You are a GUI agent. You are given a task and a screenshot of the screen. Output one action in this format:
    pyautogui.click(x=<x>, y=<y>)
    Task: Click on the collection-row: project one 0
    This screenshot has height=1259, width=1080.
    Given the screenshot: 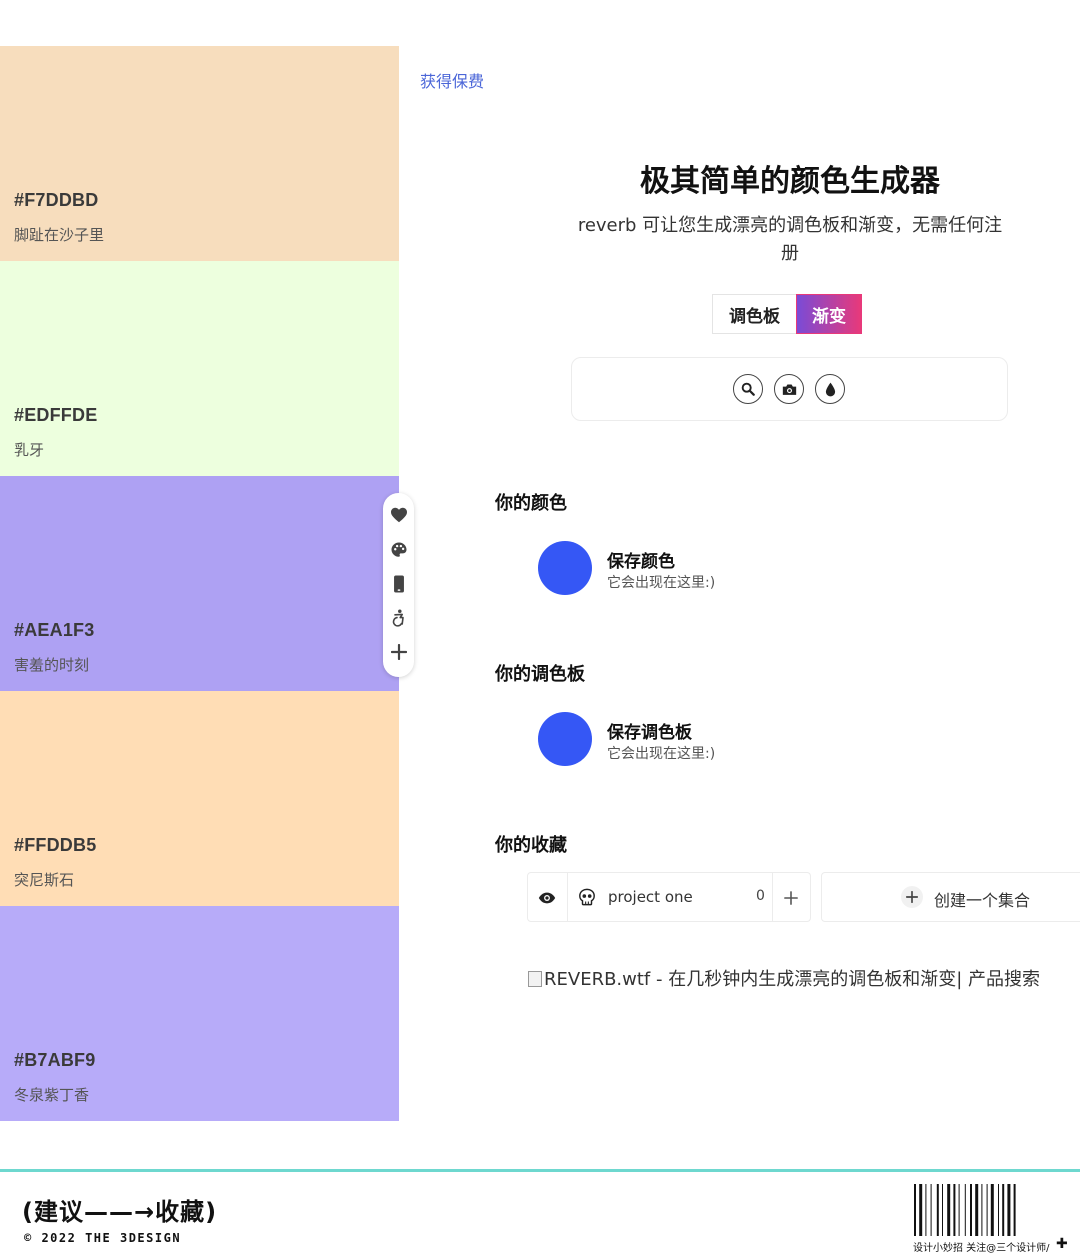 What is the action you would take?
    pyautogui.click(x=669, y=897)
    